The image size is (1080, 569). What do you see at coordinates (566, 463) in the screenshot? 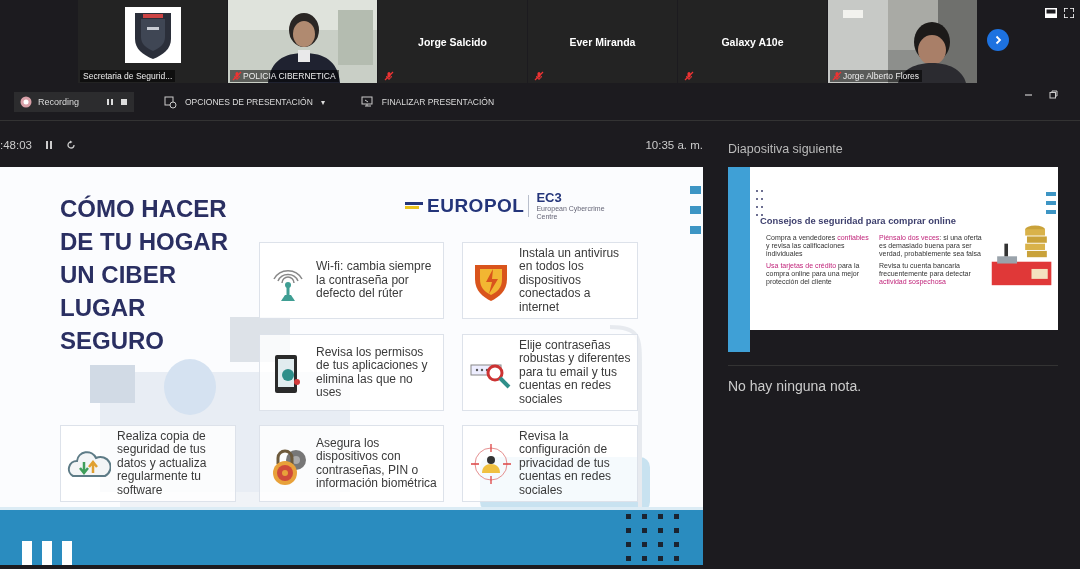
I see `tip-text: Revisa la configuración de privacidad de tus cuentas en redes sociales` at bounding box center [566, 463].